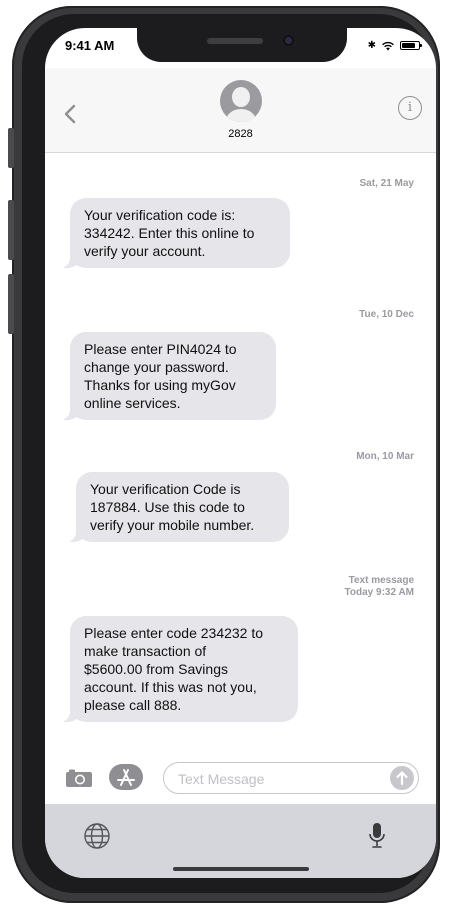 The image size is (453, 907). What do you see at coordinates (240, 841) in the screenshot?
I see `keyboard-bottom-bar` at bounding box center [240, 841].